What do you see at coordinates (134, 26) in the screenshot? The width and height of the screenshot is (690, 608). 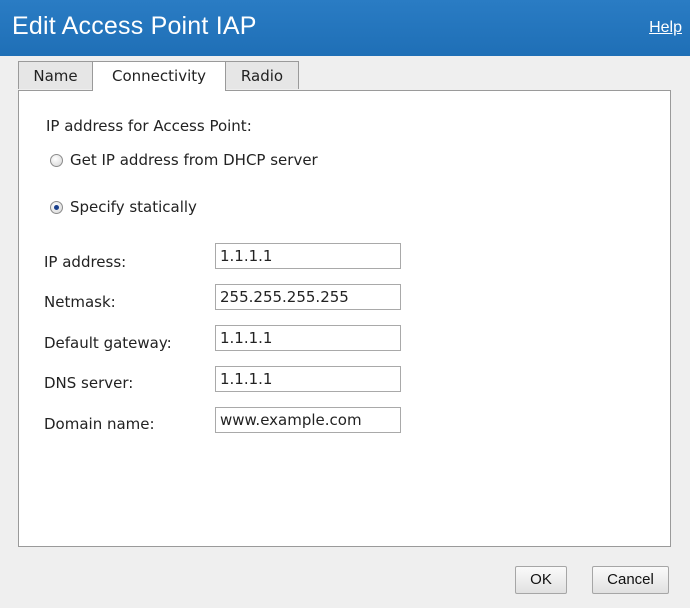 I see `dialog-title: Edit Access Point IAP` at bounding box center [134, 26].